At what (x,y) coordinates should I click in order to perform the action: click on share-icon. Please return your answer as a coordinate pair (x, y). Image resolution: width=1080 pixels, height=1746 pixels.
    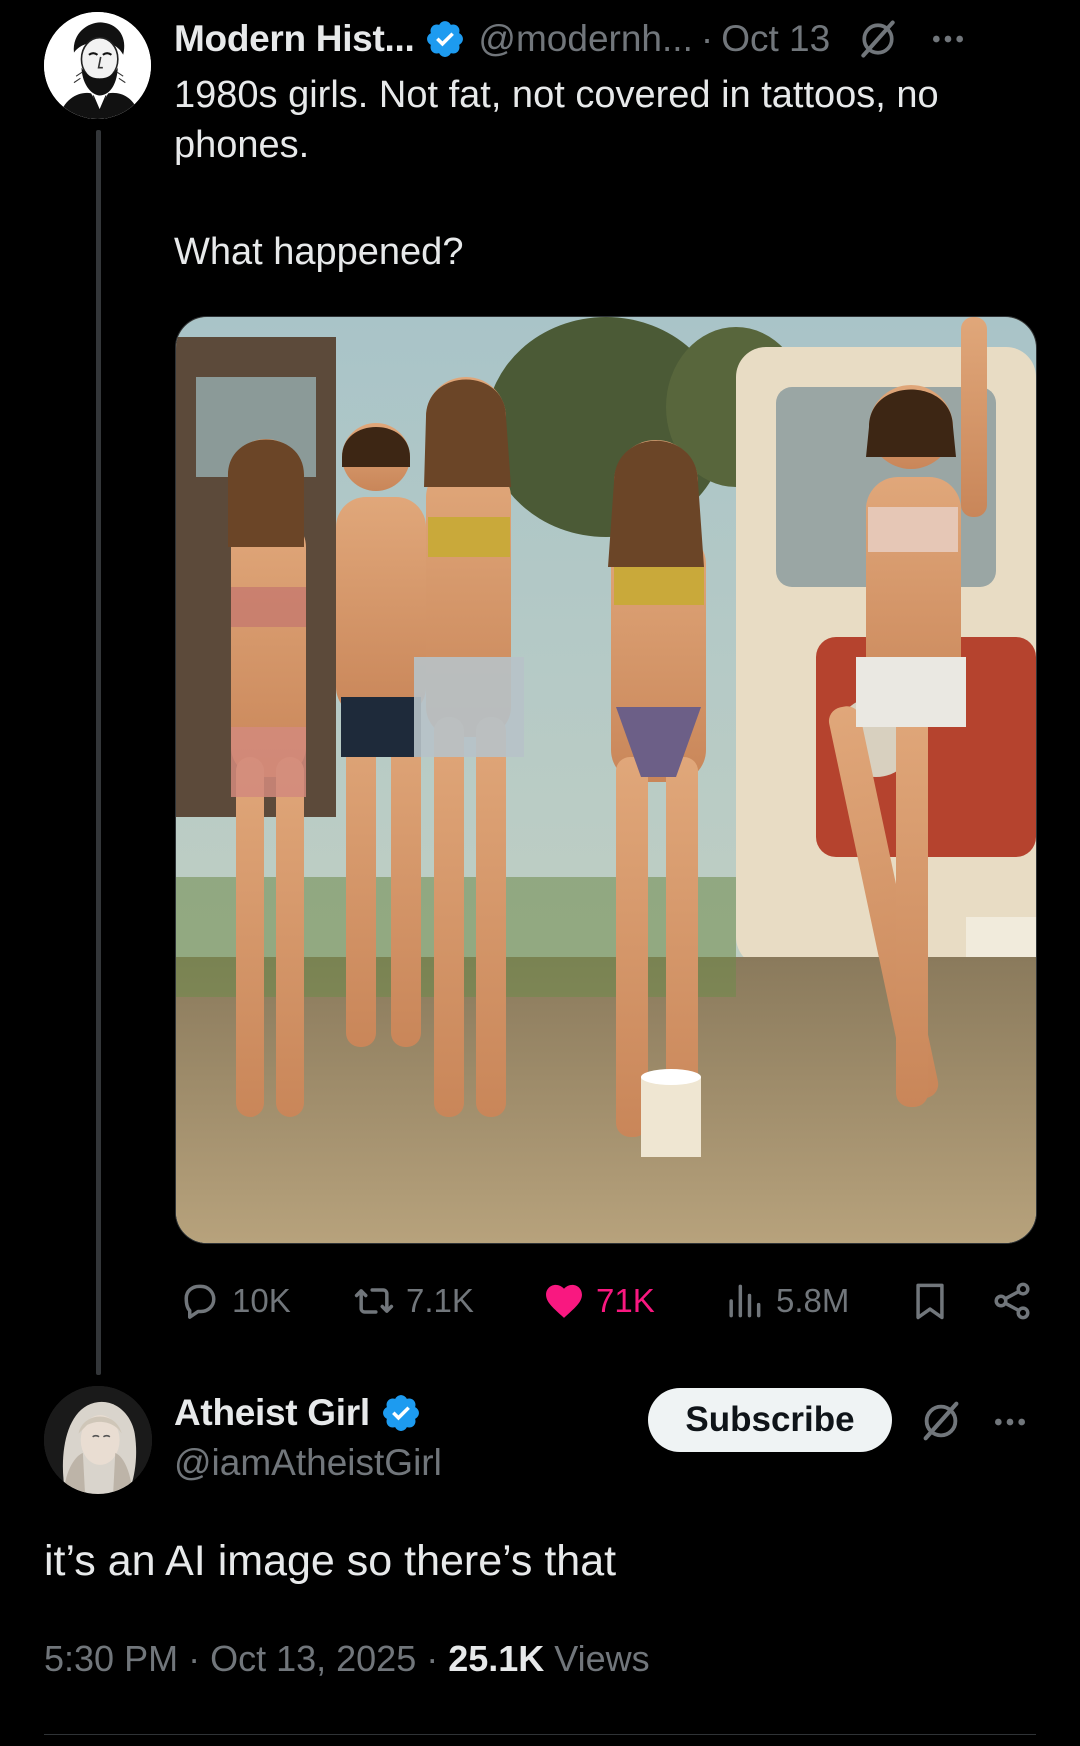
    Looking at the image, I should click on (1012, 1301).